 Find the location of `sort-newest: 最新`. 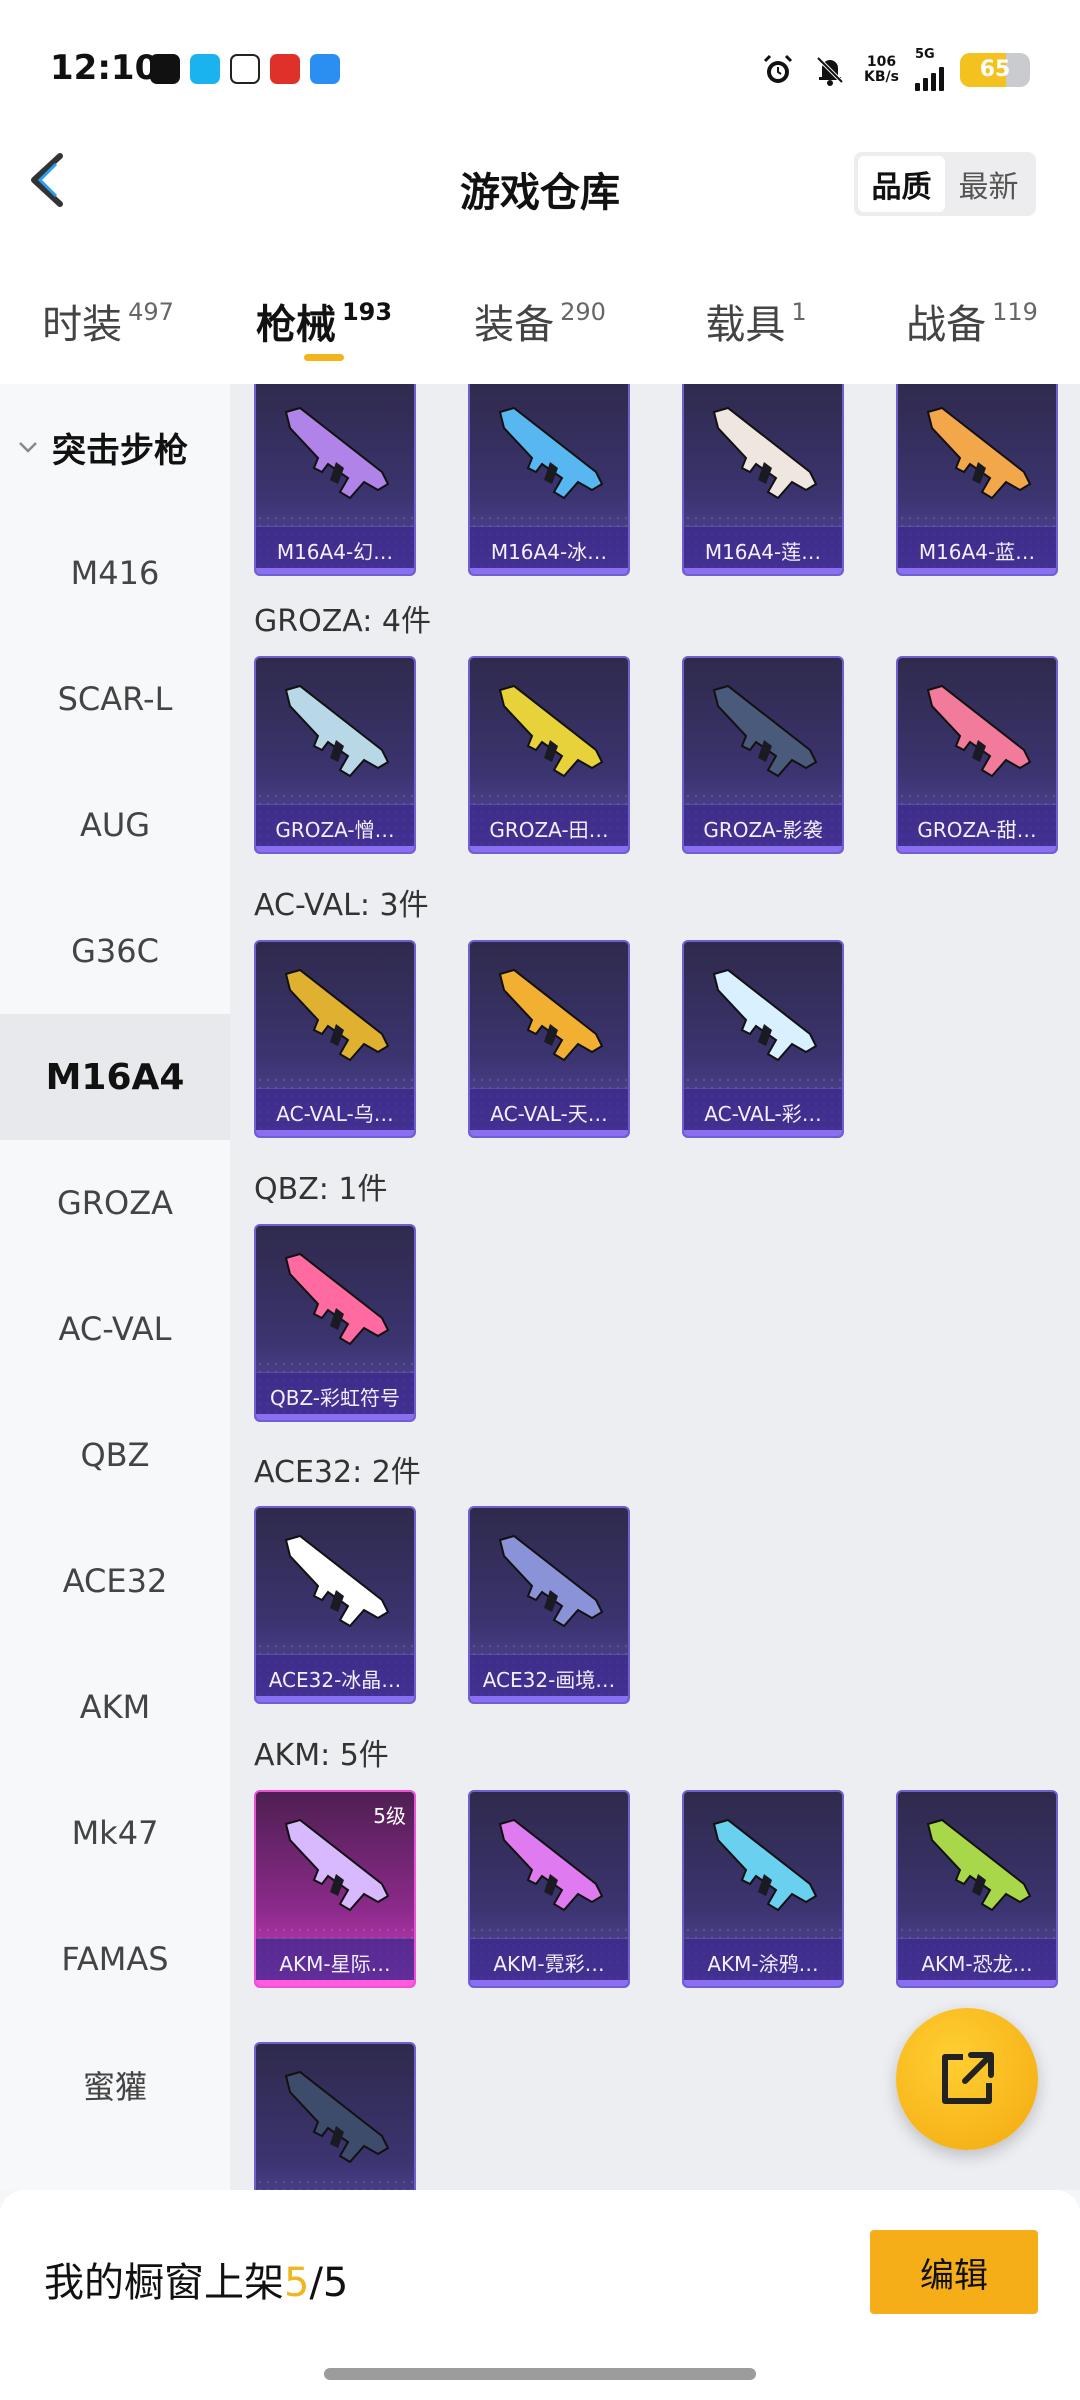

sort-newest: 最新 is located at coordinates (988, 184).